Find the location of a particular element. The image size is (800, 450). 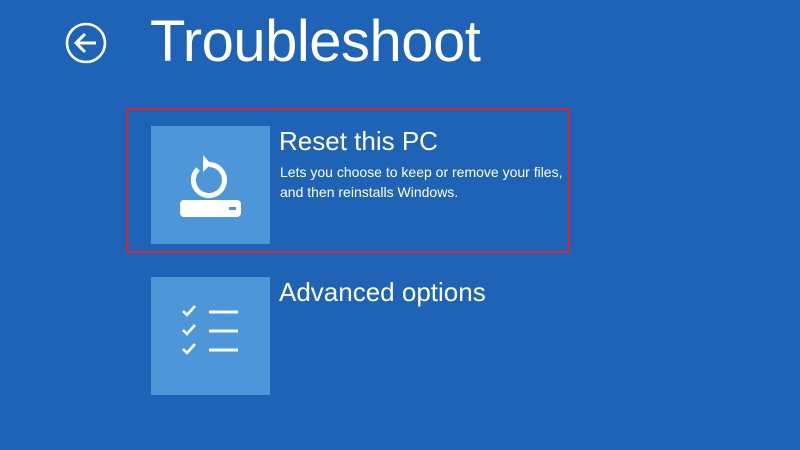

reset-tile-icon-box is located at coordinates (210, 185).